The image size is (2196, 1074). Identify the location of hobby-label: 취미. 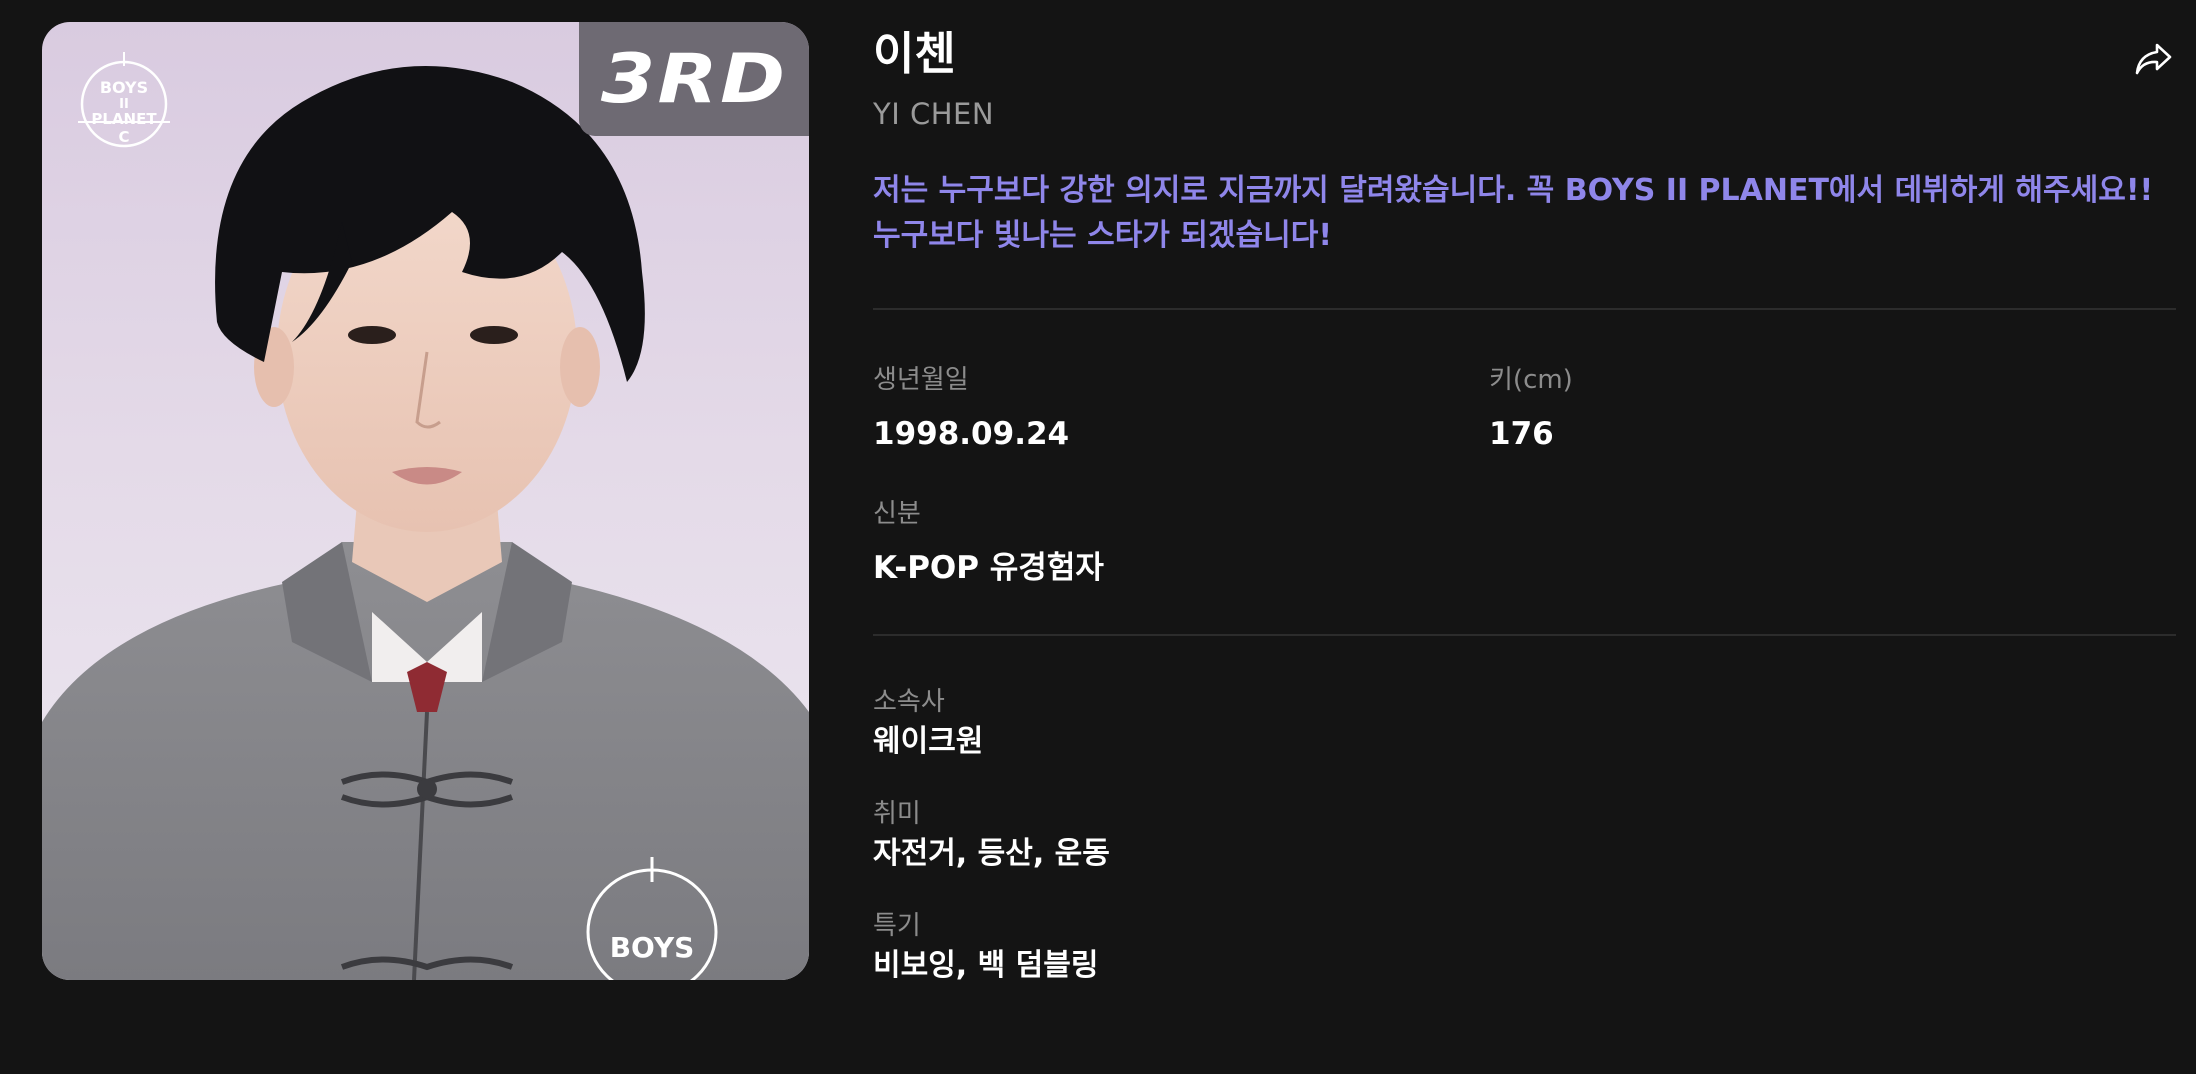
(897, 814).